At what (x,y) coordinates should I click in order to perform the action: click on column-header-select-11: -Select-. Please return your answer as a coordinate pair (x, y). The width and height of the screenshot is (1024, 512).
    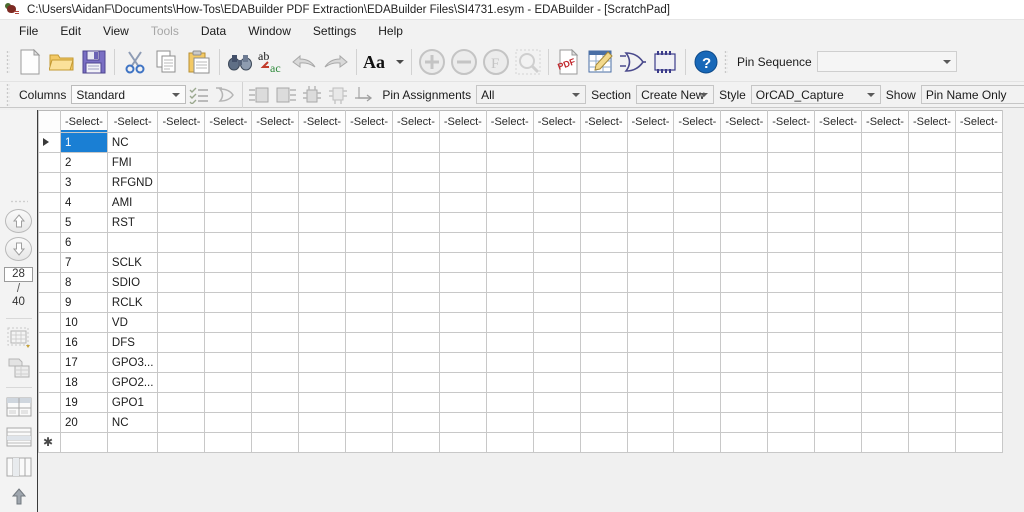
    Looking at the image, I should click on (603, 121).